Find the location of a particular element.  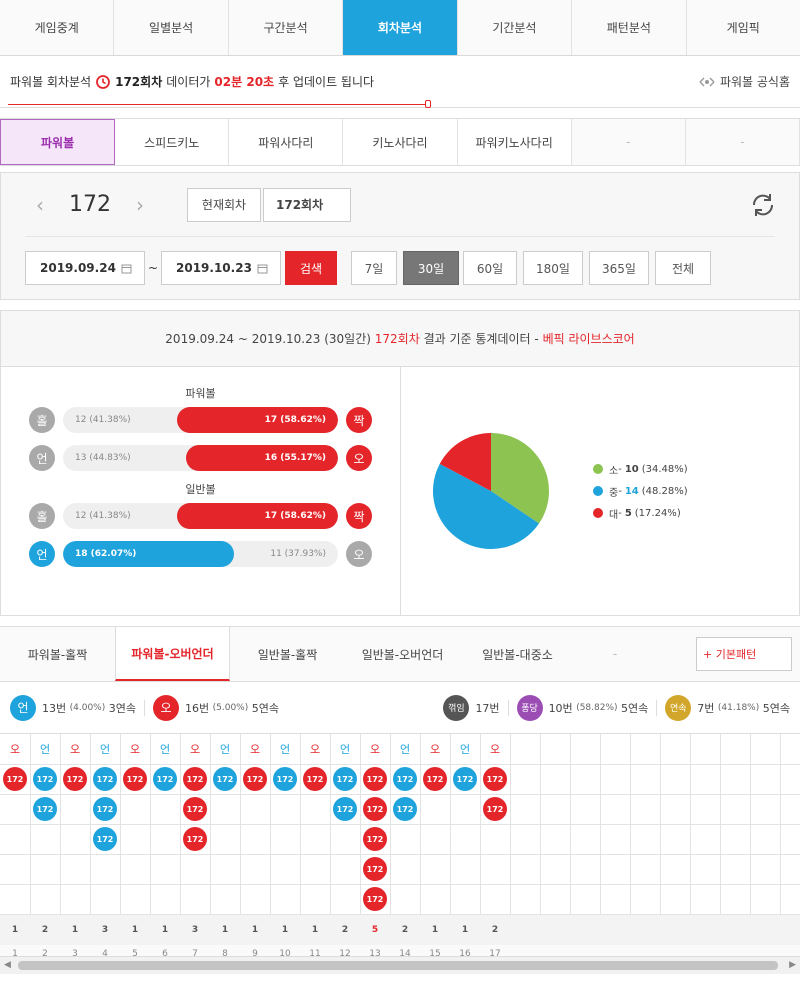

search-button: 검색 is located at coordinates (311, 268).